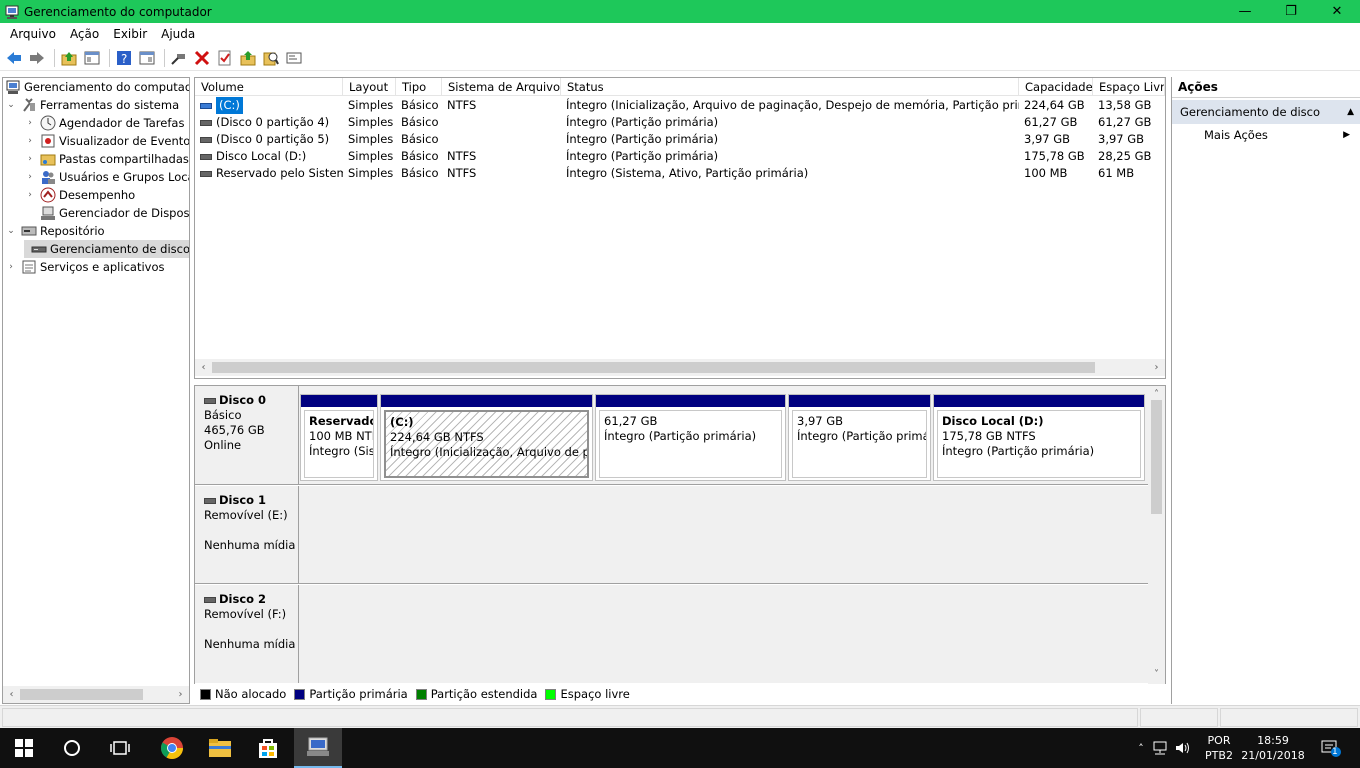 The width and height of the screenshot is (1360, 768). What do you see at coordinates (84, 34) in the screenshot?
I see `menu-acao: Ação` at bounding box center [84, 34].